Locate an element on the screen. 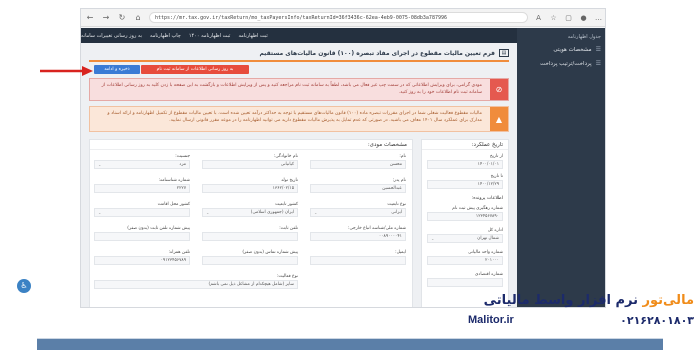 This screenshot has width=700, height=350. period-panel-title: تاریخ عملکرد: is located at coordinates (465, 145).